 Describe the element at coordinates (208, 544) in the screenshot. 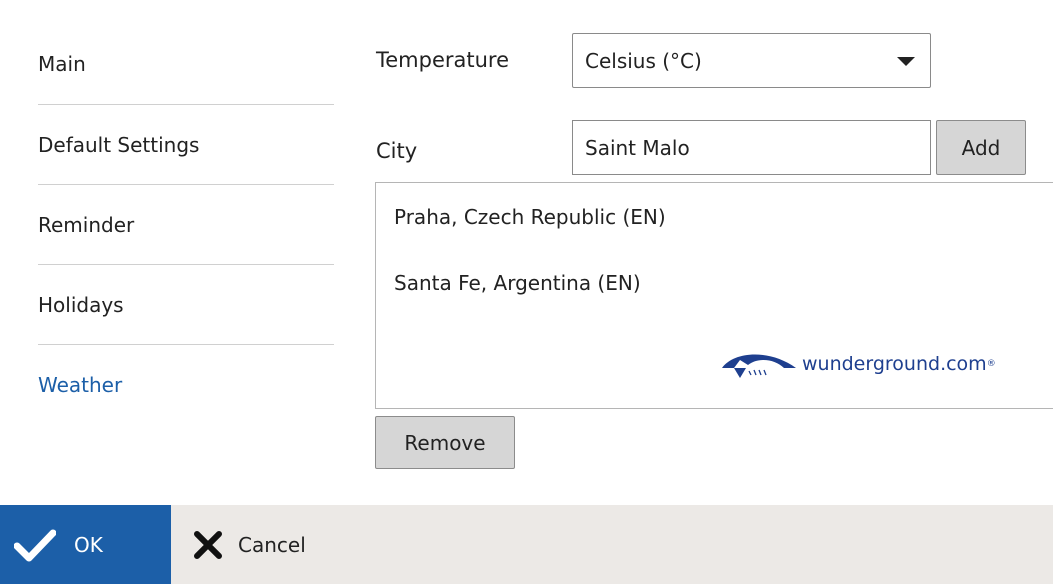

I see `close-icon` at that location.